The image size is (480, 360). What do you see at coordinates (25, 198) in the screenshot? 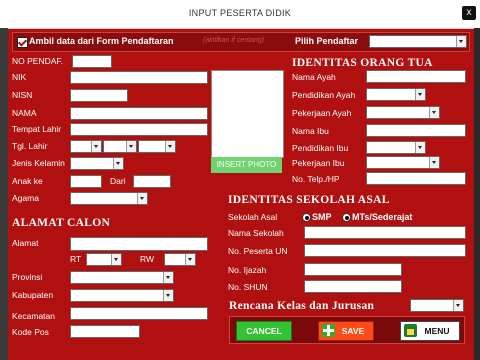
I see `agama-label: Agama` at bounding box center [25, 198].